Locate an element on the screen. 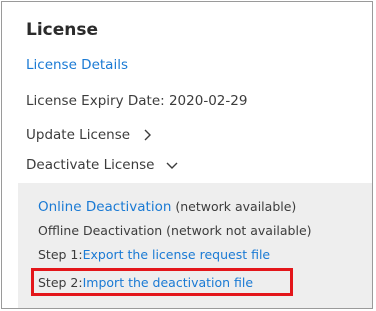  step1-row: Step 1:Export the license request file is located at coordinates (154, 254).